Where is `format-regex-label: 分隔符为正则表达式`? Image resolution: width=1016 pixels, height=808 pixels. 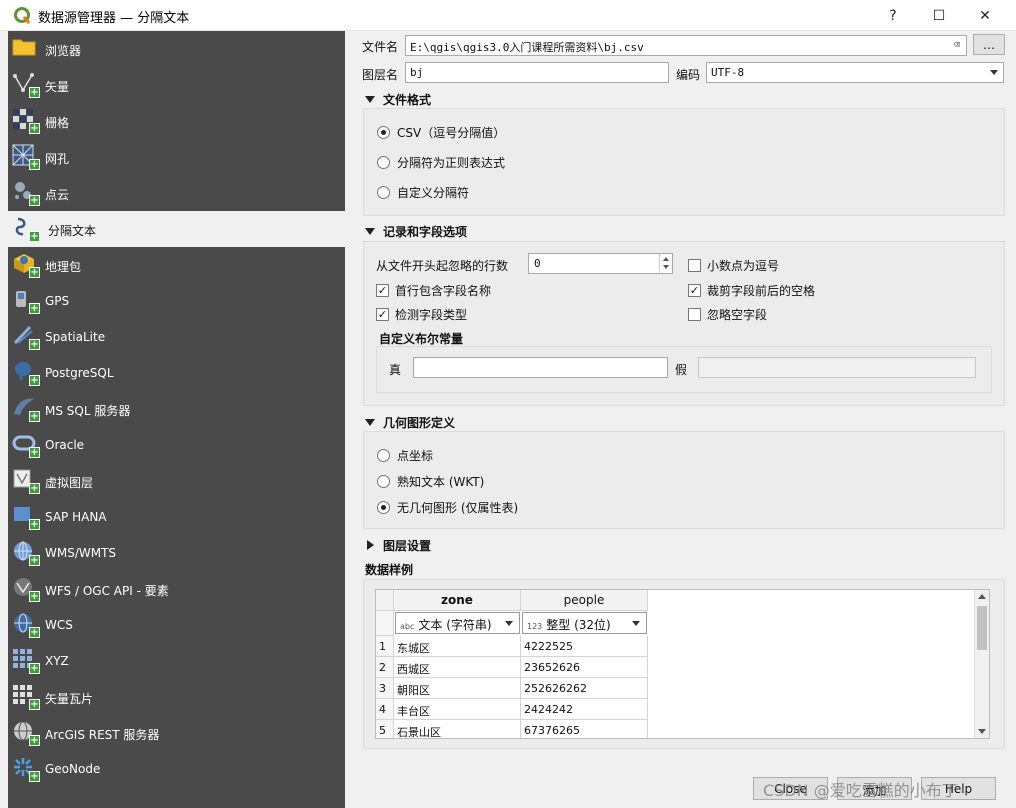 format-regex-label: 分隔符为正则表达式 is located at coordinates (451, 163).